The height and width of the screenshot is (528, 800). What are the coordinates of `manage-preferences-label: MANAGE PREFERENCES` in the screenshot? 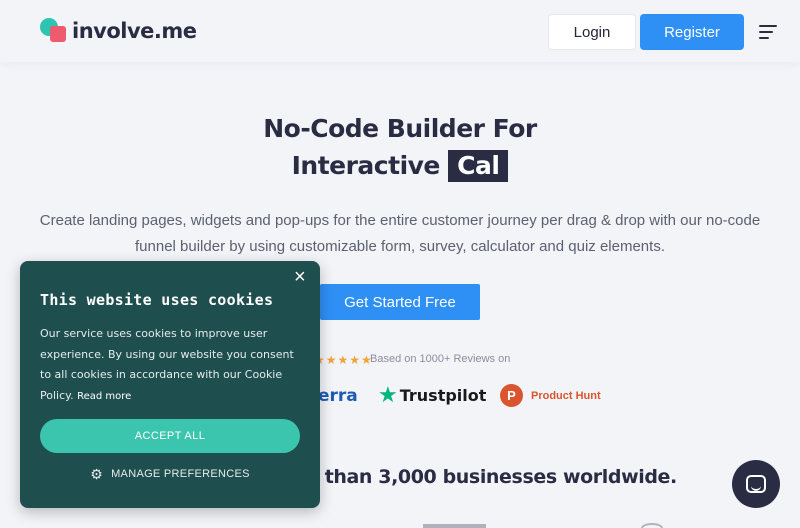 It's located at (180, 474).